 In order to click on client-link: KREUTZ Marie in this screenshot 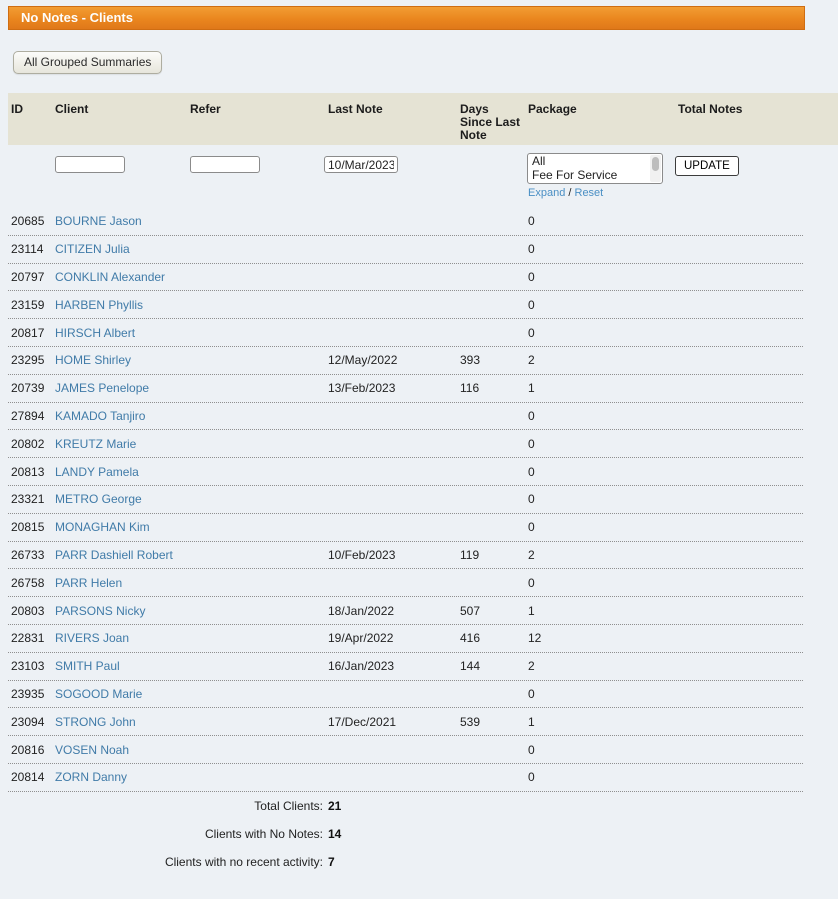, I will do `click(122, 444)`.